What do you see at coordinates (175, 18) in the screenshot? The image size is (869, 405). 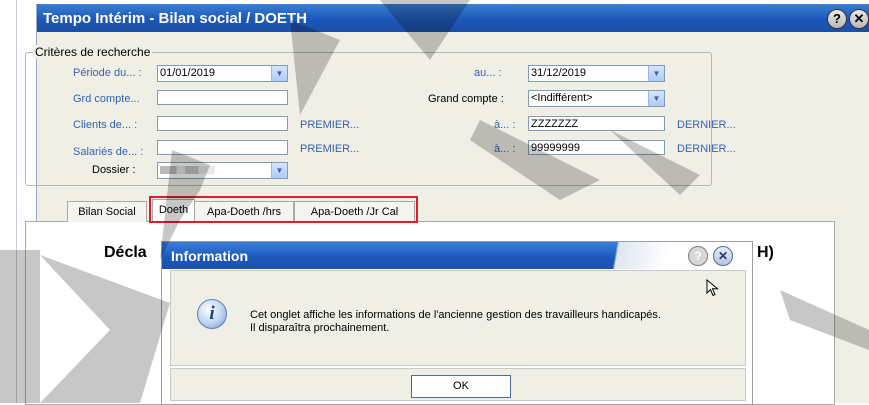 I see `window-title: Tempo Intérim - Bilan social / DOETH` at bounding box center [175, 18].